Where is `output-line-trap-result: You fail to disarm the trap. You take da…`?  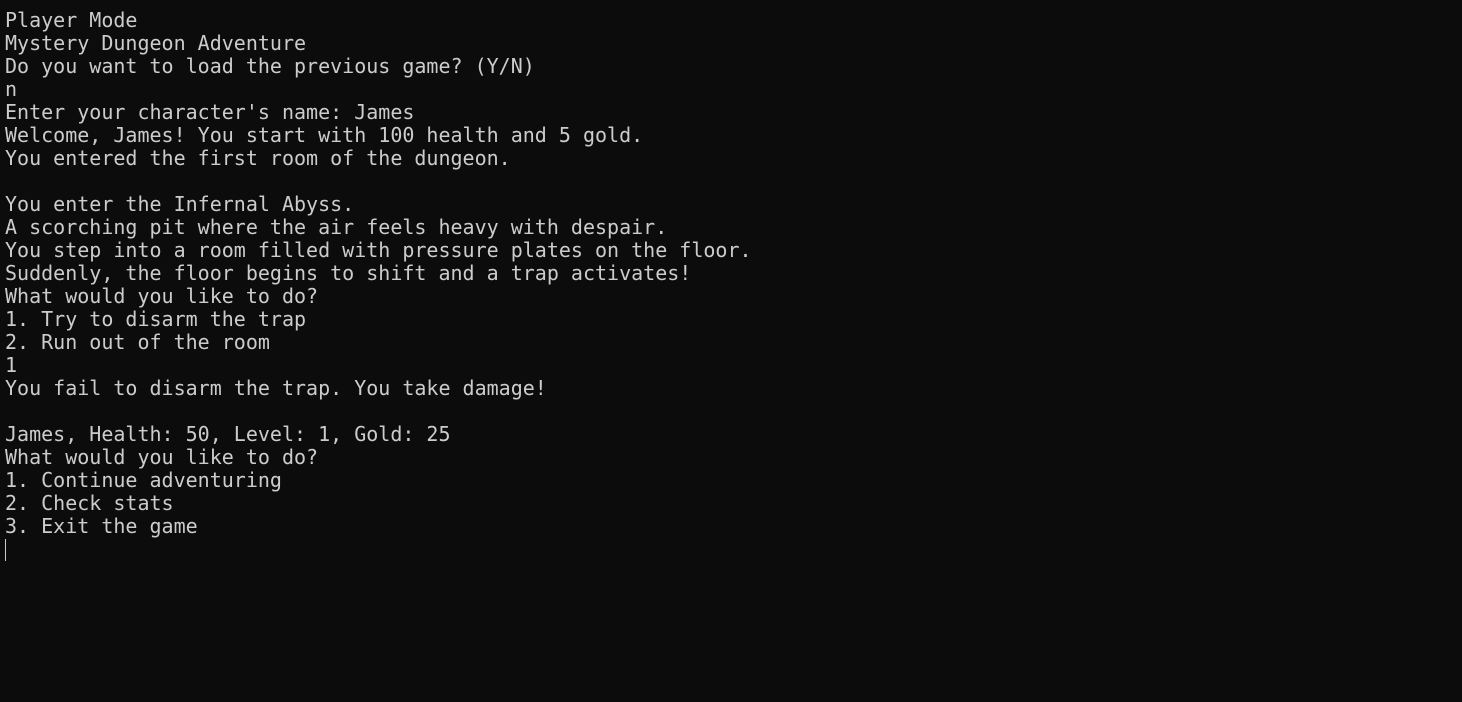
output-line-trap-result: You fail to disarm the trap. You take da… is located at coordinates (276, 388).